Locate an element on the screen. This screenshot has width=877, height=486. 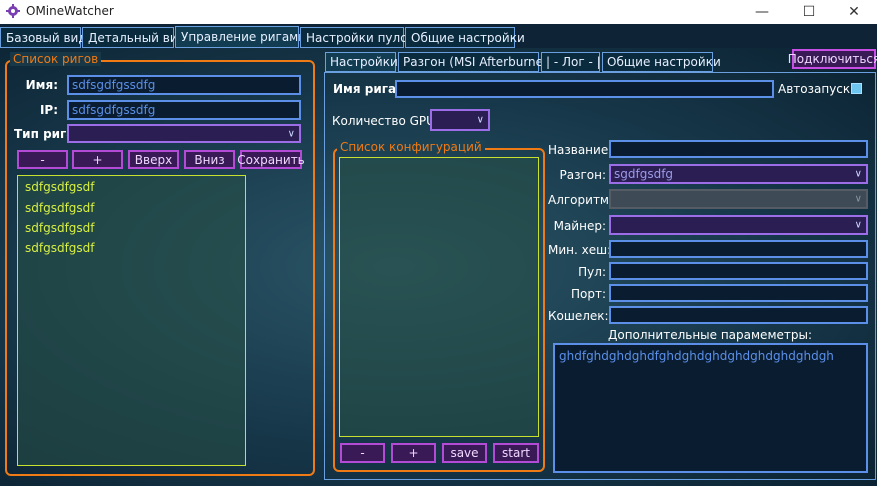
rig-name-input: sdfsgdfgssdfg is located at coordinates (184, 85).